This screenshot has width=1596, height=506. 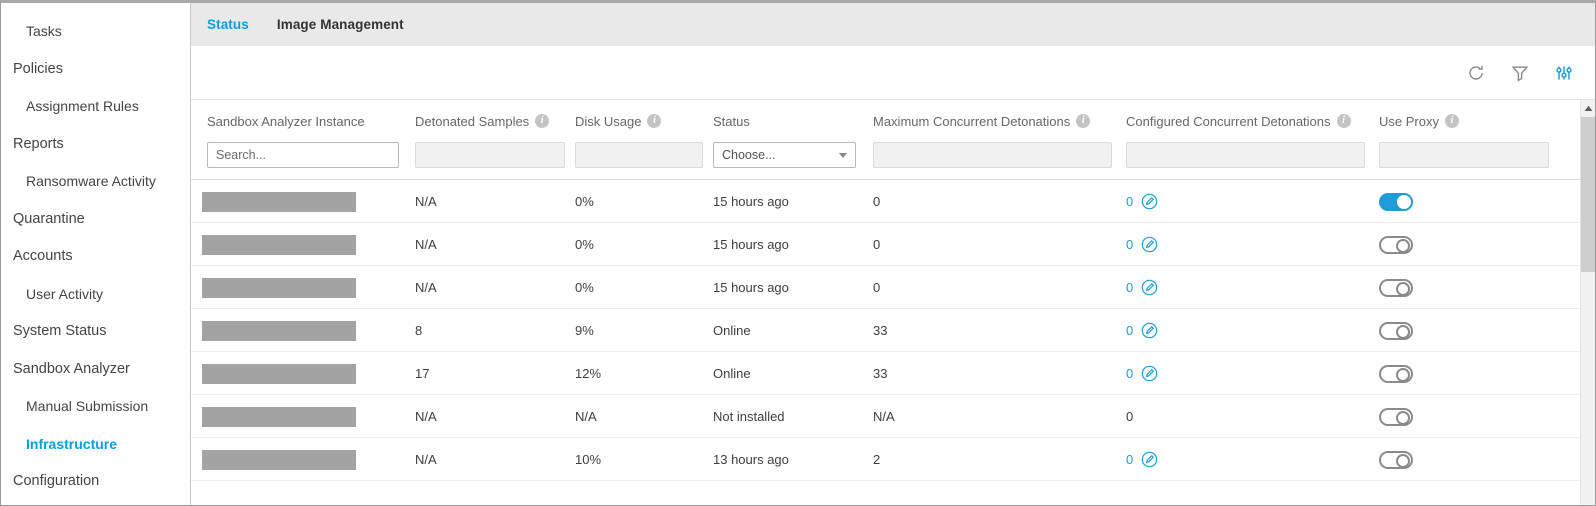 What do you see at coordinates (95, 445) in the screenshot?
I see `sidebar-item-infrastructure: Infrastructure` at bounding box center [95, 445].